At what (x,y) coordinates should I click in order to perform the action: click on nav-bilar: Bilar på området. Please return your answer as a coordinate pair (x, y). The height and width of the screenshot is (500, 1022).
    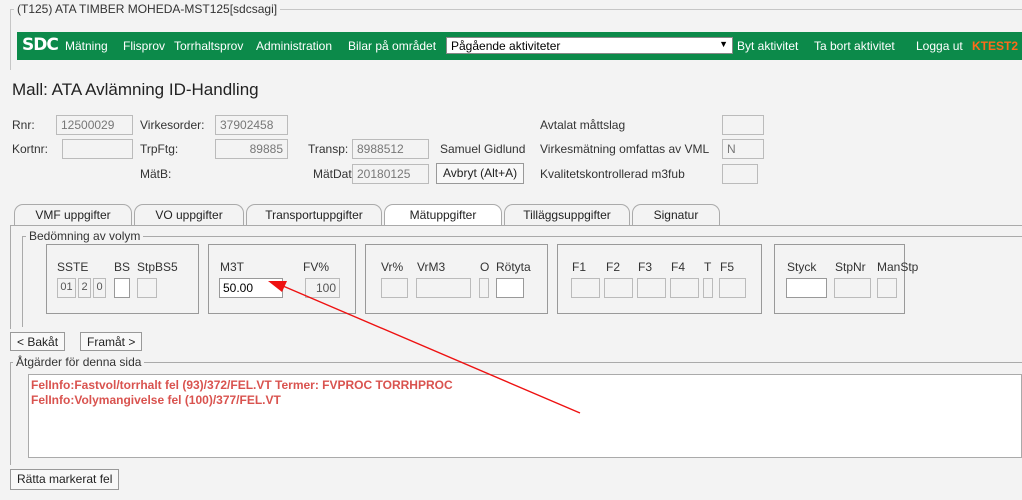
    Looking at the image, I should click on (392, 46).